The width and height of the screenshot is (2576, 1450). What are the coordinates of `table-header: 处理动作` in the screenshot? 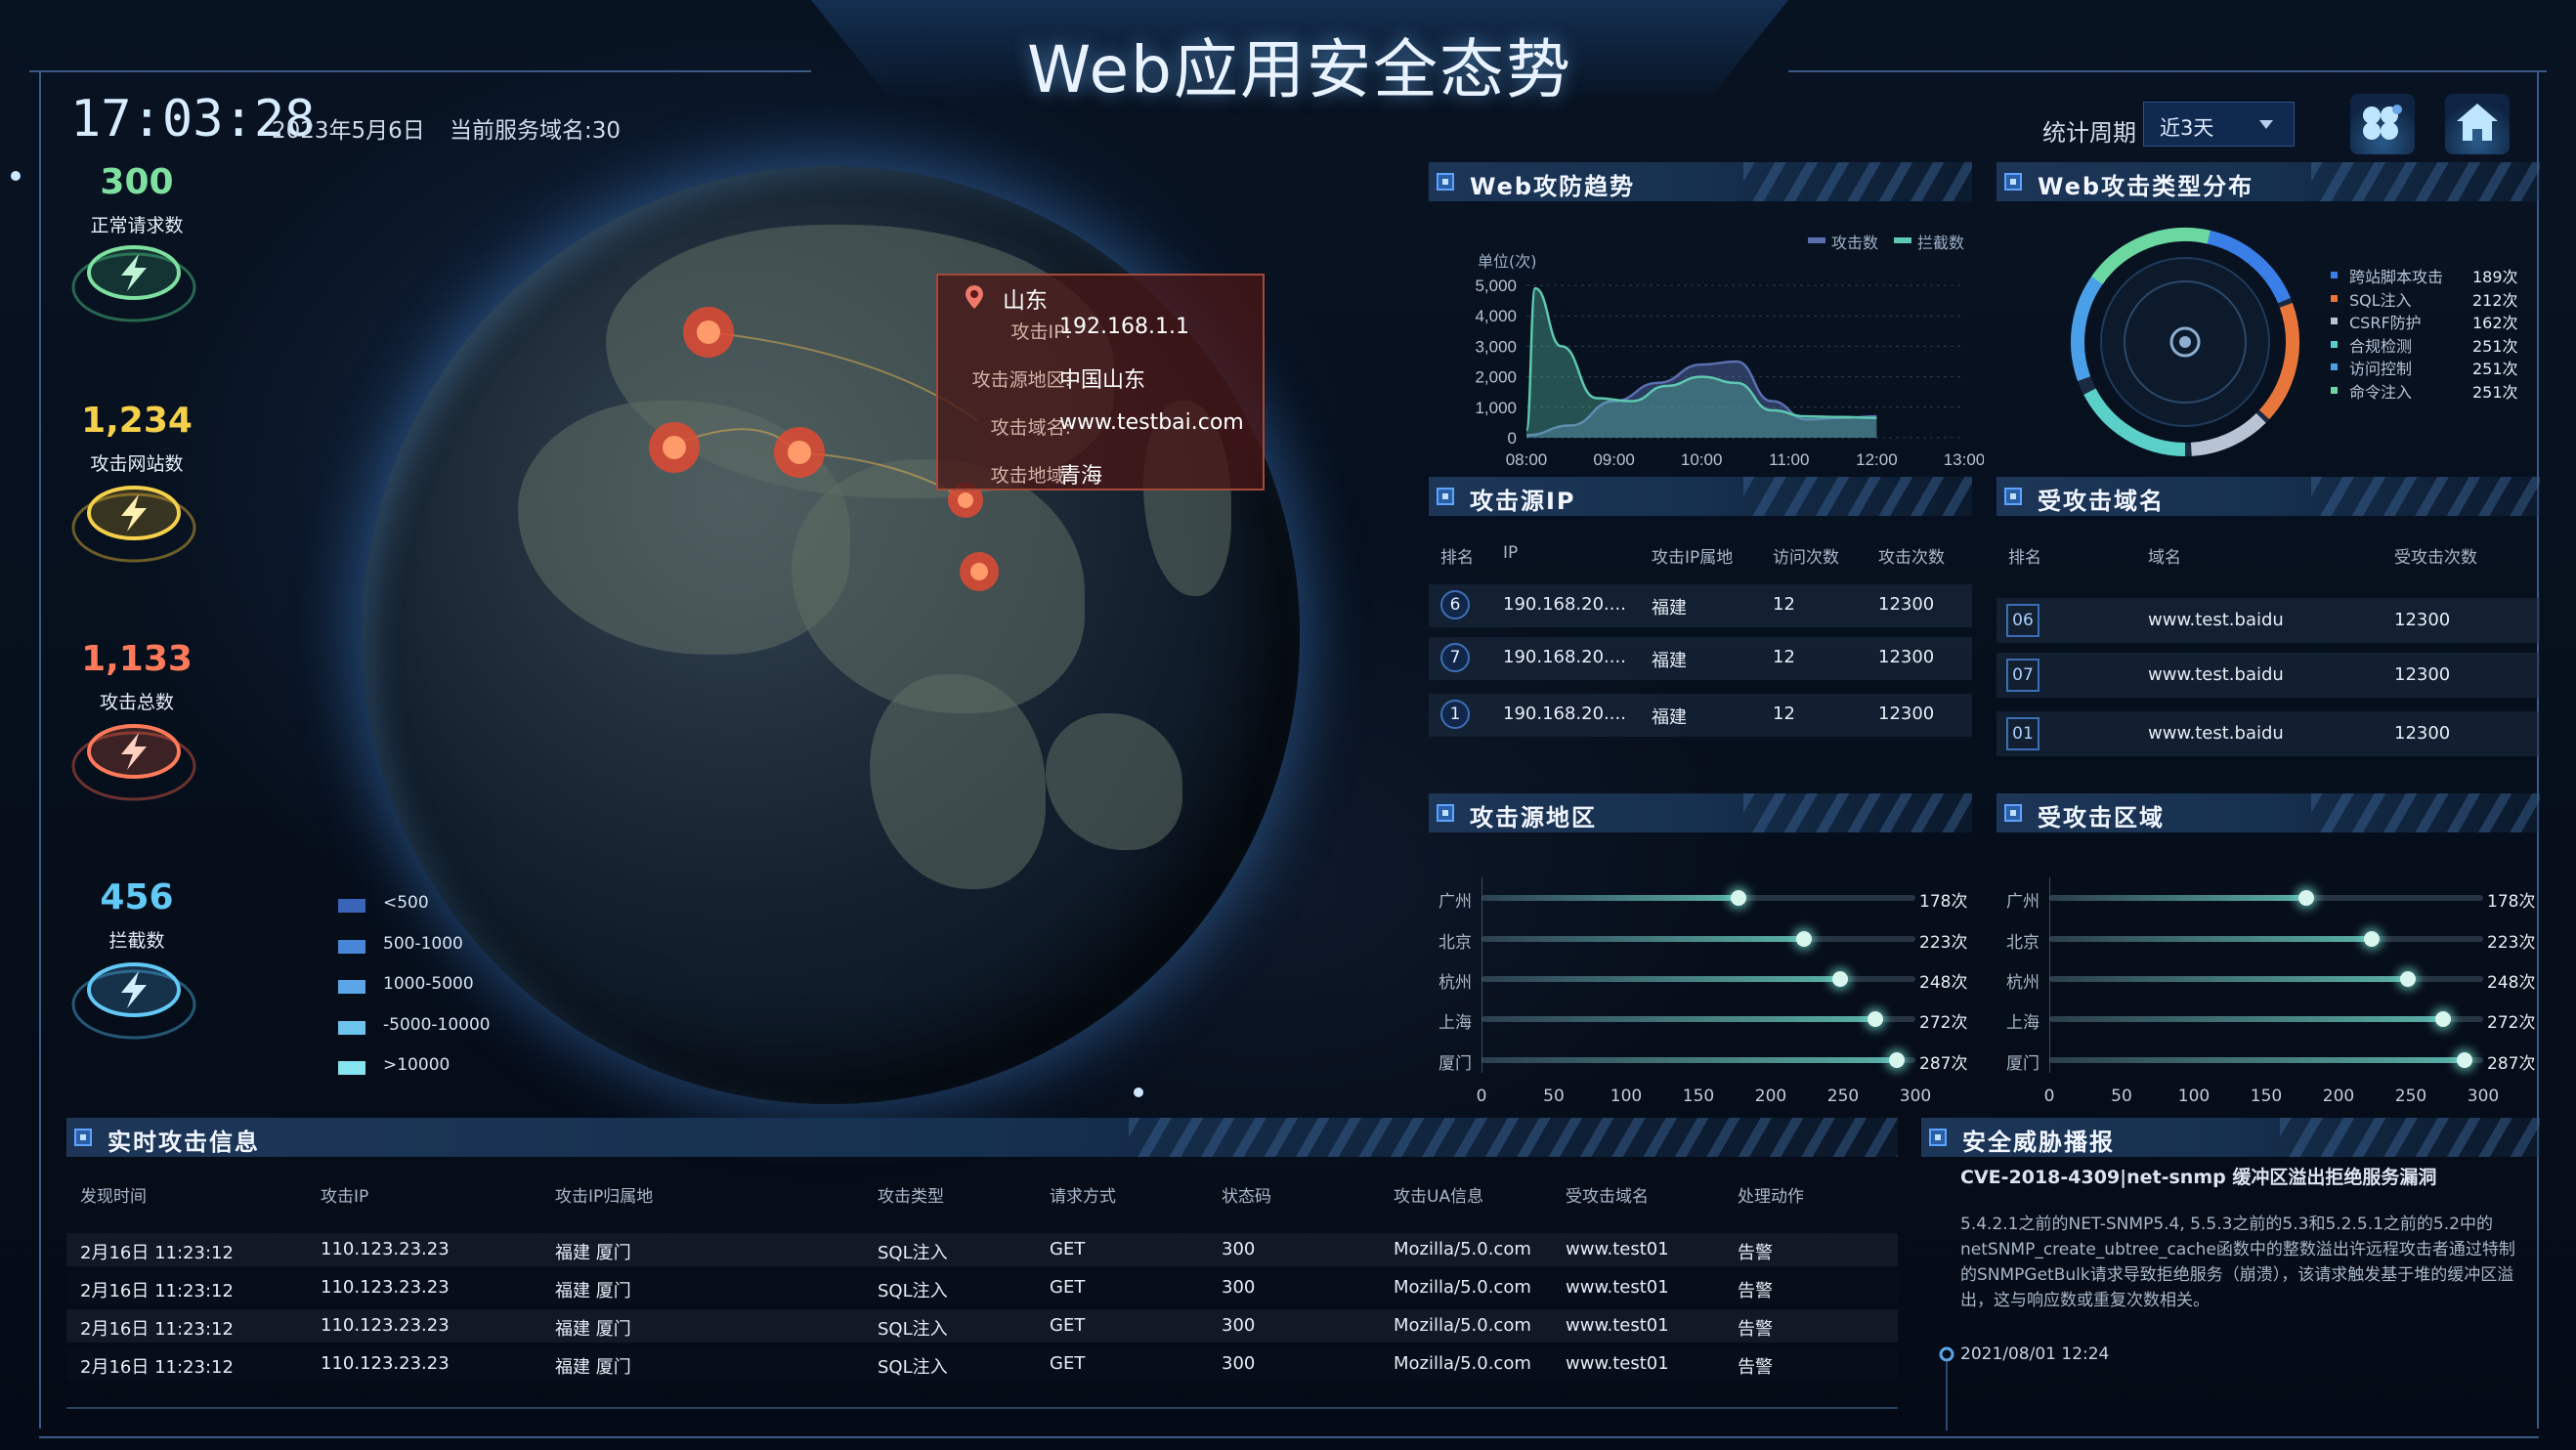 It's located at (1771, 1197).